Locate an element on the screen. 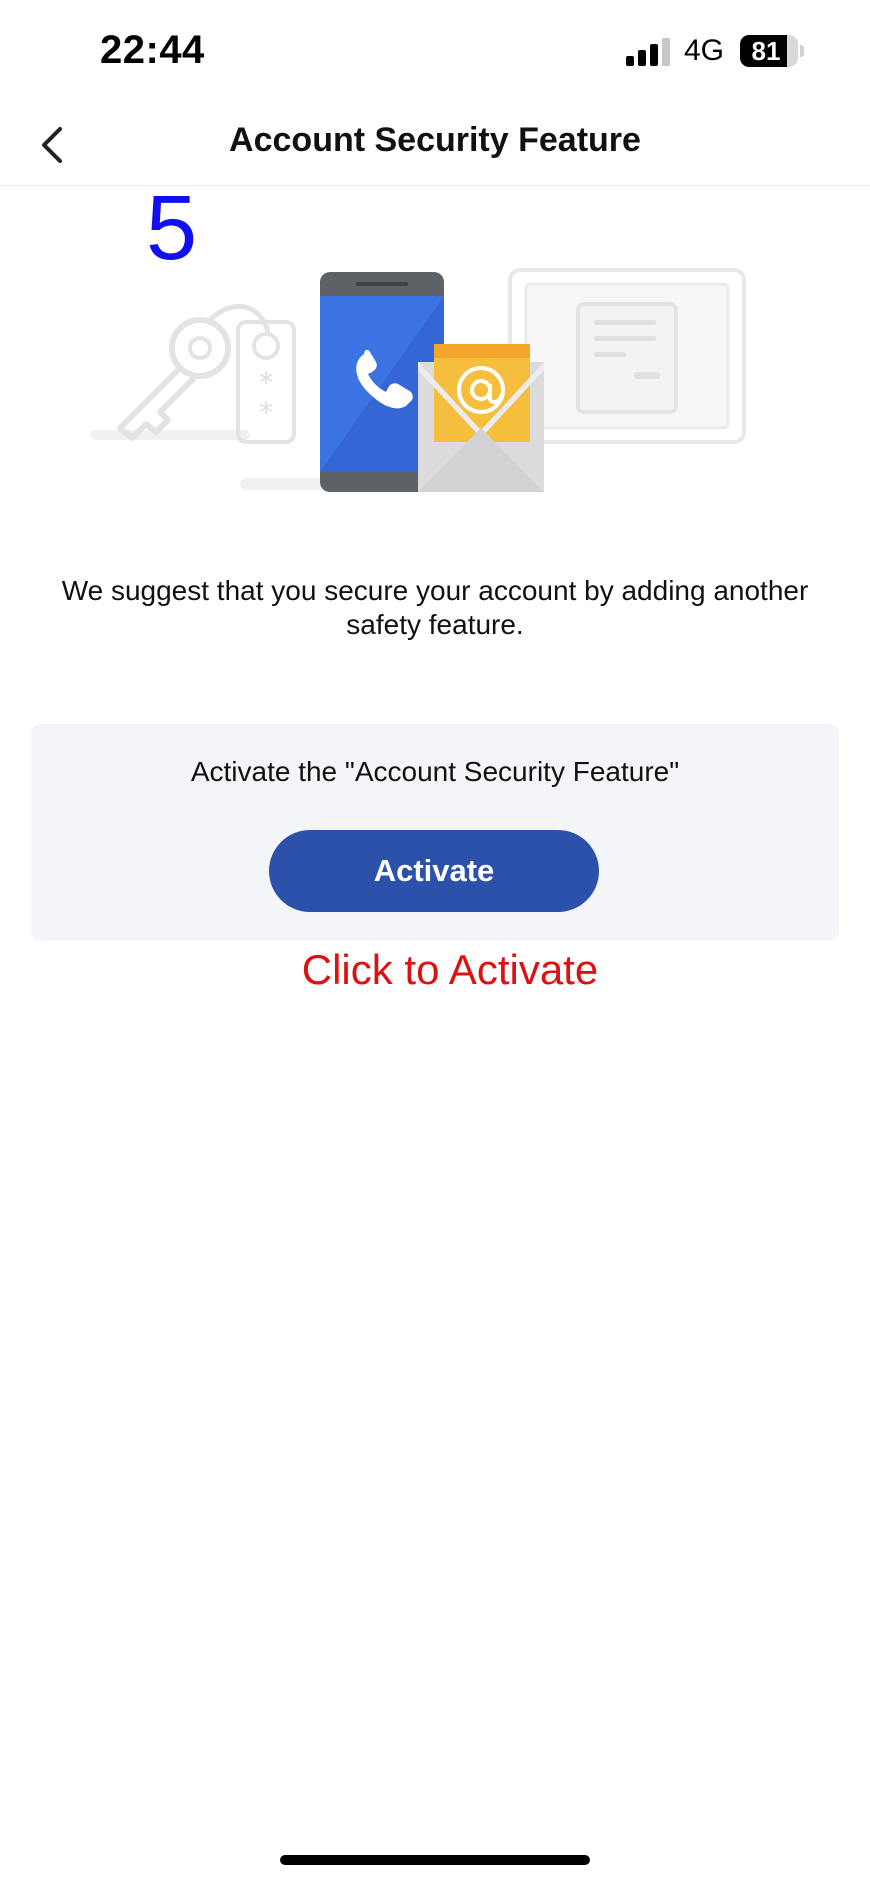 The image size is (870, 1883). document-icon is located at coordinates (627, 356).